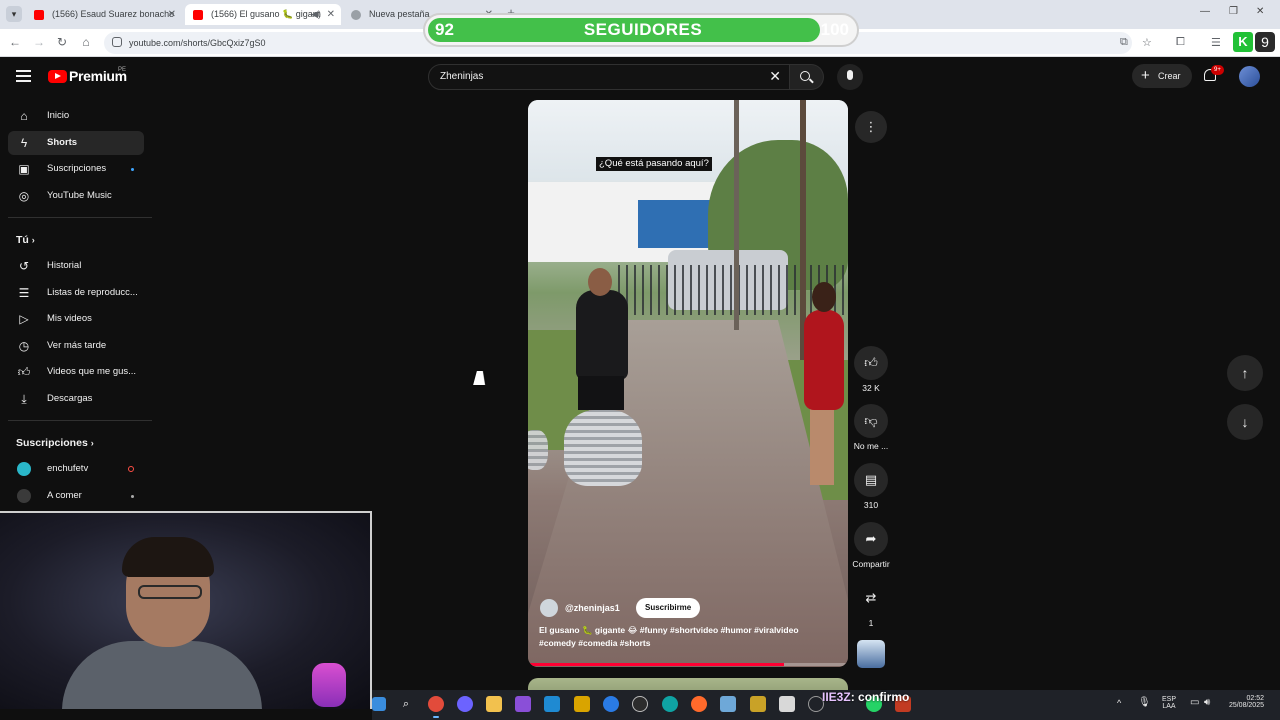 This screenshot has width=1280, height=720. Describe the element at coordinates (1207, 702) in the screenshot. I see `volume-icon: 🔊︎` at that location.